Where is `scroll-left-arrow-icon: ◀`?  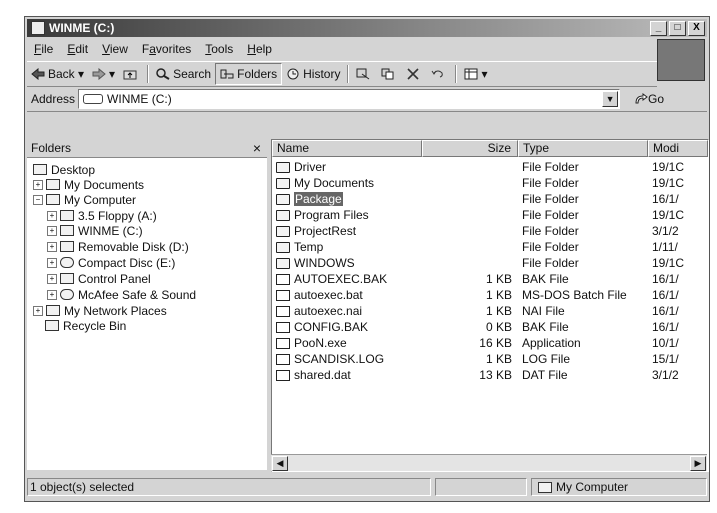
scroll-left-arrow-icon: ◀ is located at coordinates (280, 463).